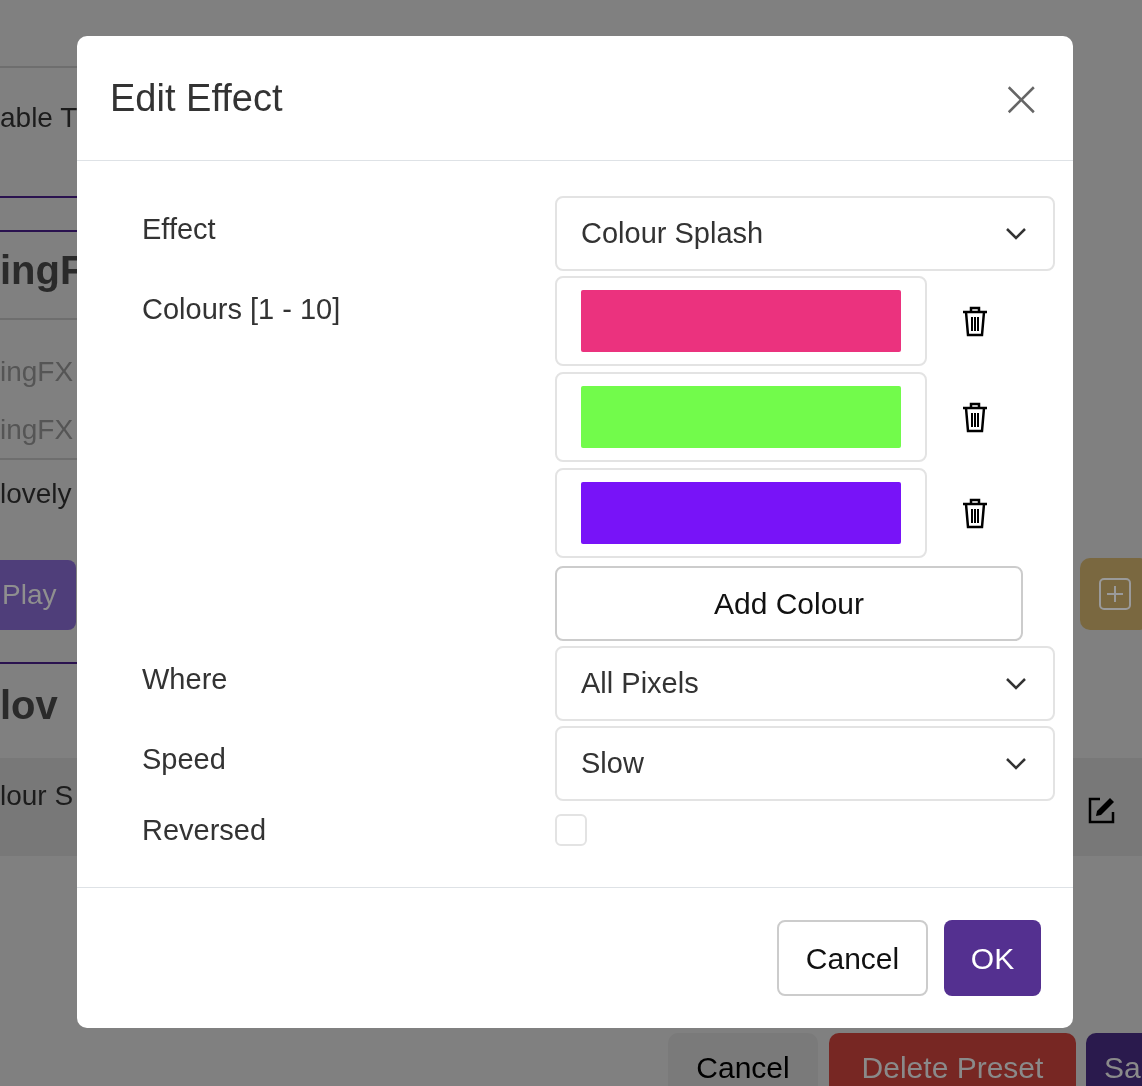 This screenshot has width=1142, height=1086. Describe the element at coordinates (179, 229) in the screenshot. I see `field-label: Effect` at that location.